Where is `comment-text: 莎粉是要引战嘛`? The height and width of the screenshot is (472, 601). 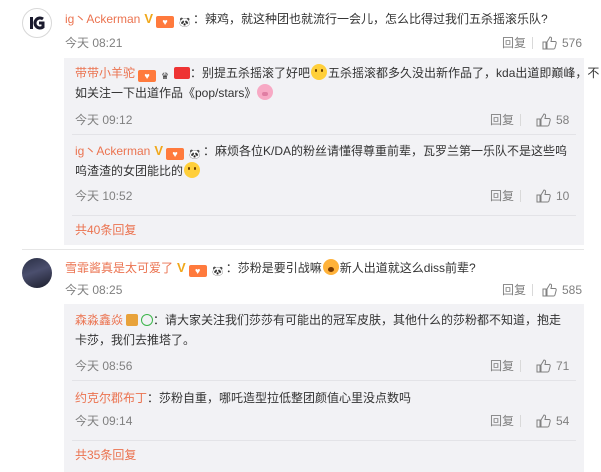 comment-text: 莎粉是要引战嘛 is located at coordinates (279, 268).